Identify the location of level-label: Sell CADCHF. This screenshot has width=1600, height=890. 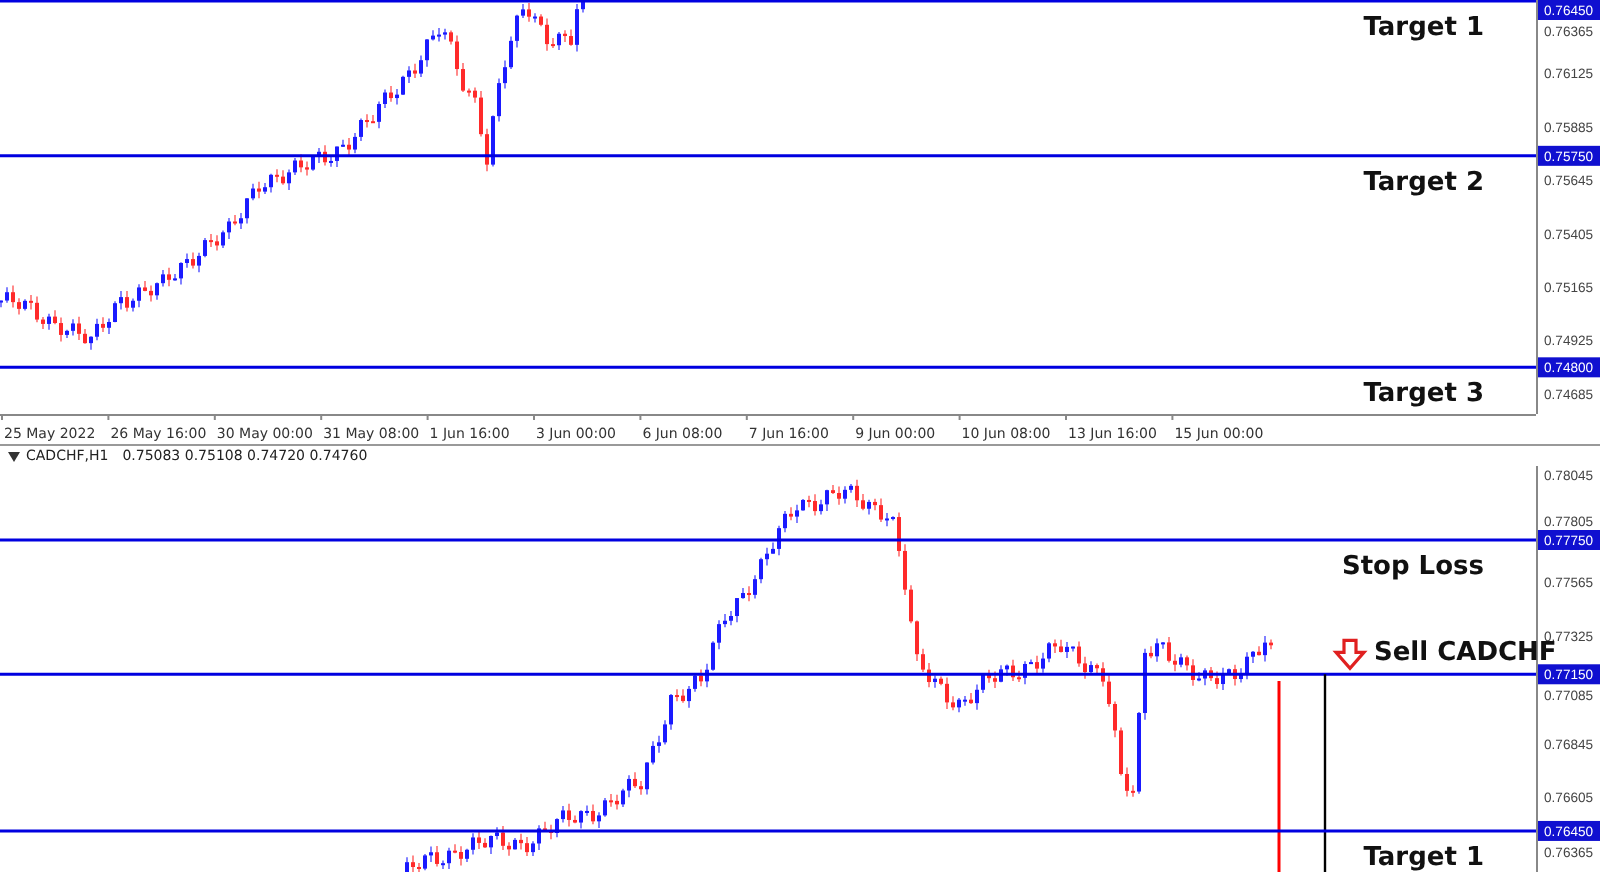
(1465, 653).